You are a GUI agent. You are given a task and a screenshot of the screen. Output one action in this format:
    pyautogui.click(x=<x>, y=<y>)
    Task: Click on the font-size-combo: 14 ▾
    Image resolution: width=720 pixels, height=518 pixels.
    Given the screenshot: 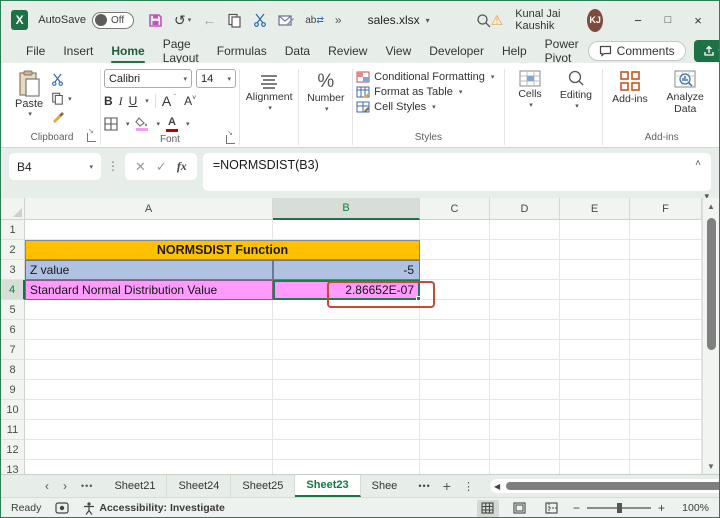 What is the action you would take?
    pyautogui.click(x=215, y=78)
    